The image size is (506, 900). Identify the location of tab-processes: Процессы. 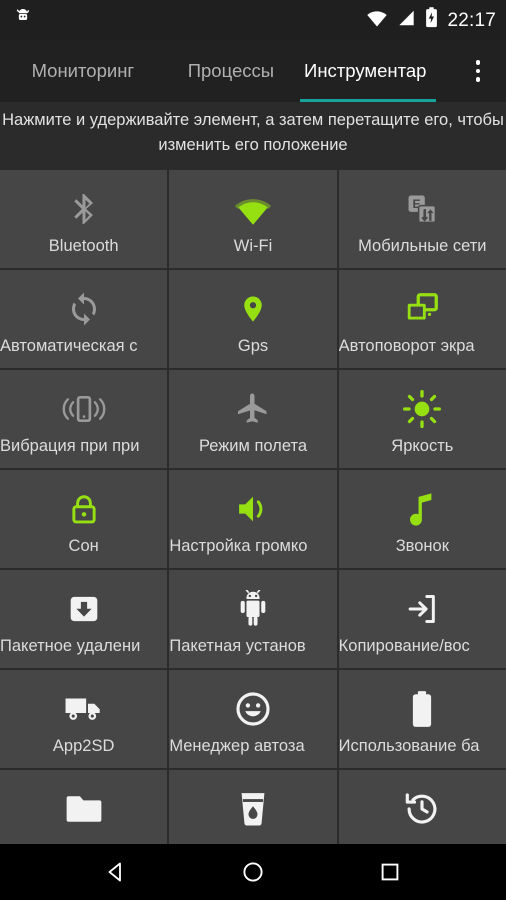
(231, 71).